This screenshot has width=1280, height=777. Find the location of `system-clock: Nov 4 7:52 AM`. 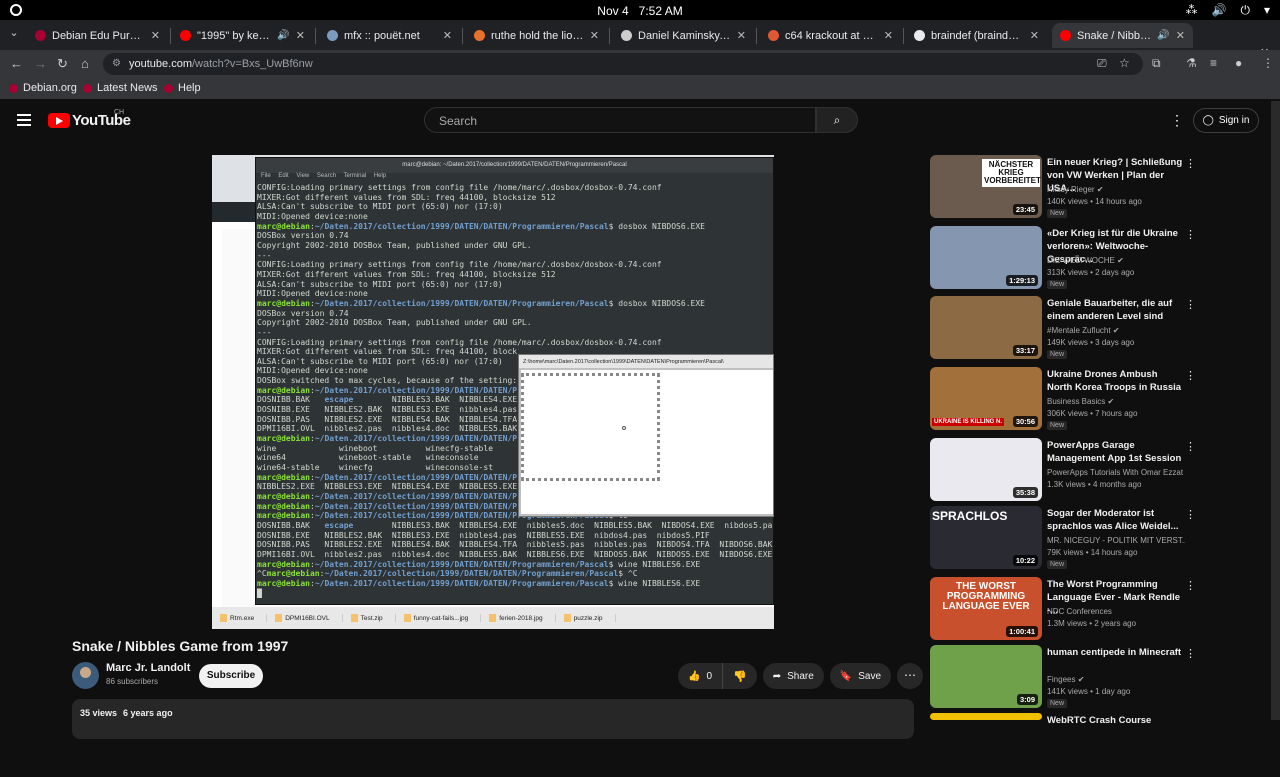

system-clock: Nov 4 7:52 AM is located at coordinates (640, 11).